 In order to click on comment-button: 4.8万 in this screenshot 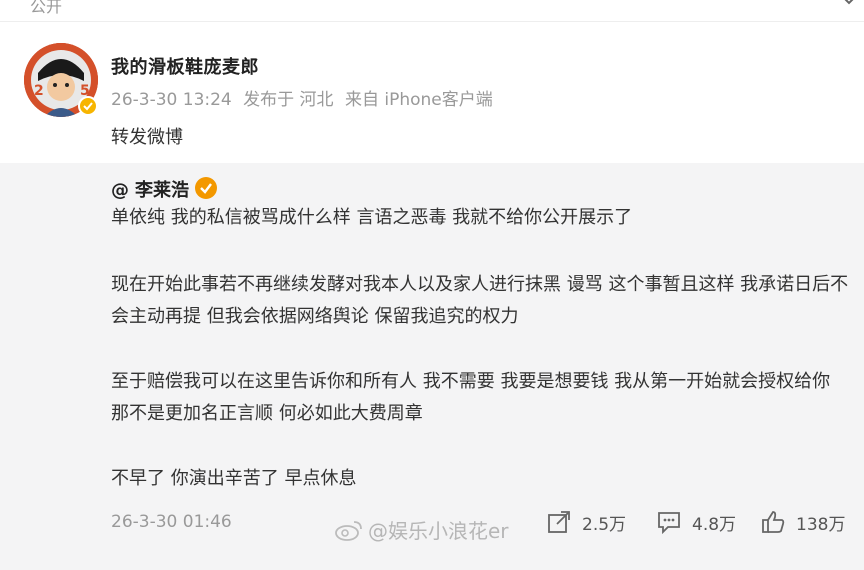, I will do `click(696, 522)`.